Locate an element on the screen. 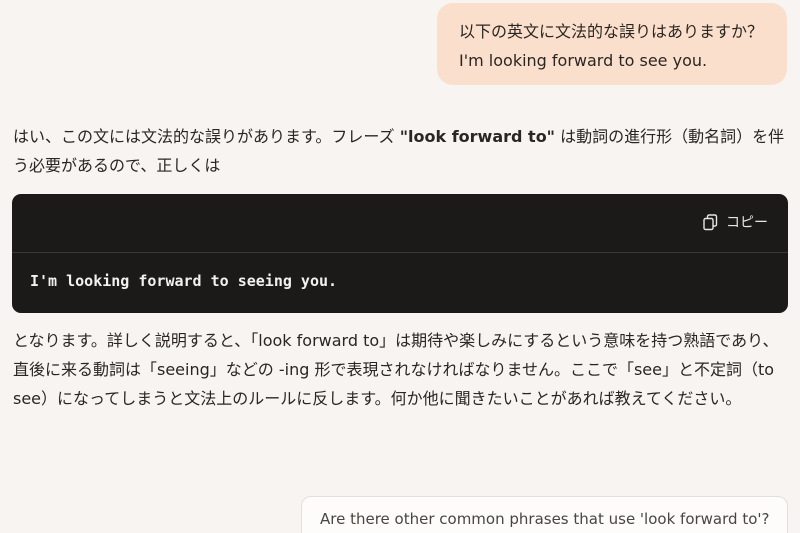 Image resolution: width=800 pixels, height=533 pixels. copy-icon is located at coordinates (710, 222).